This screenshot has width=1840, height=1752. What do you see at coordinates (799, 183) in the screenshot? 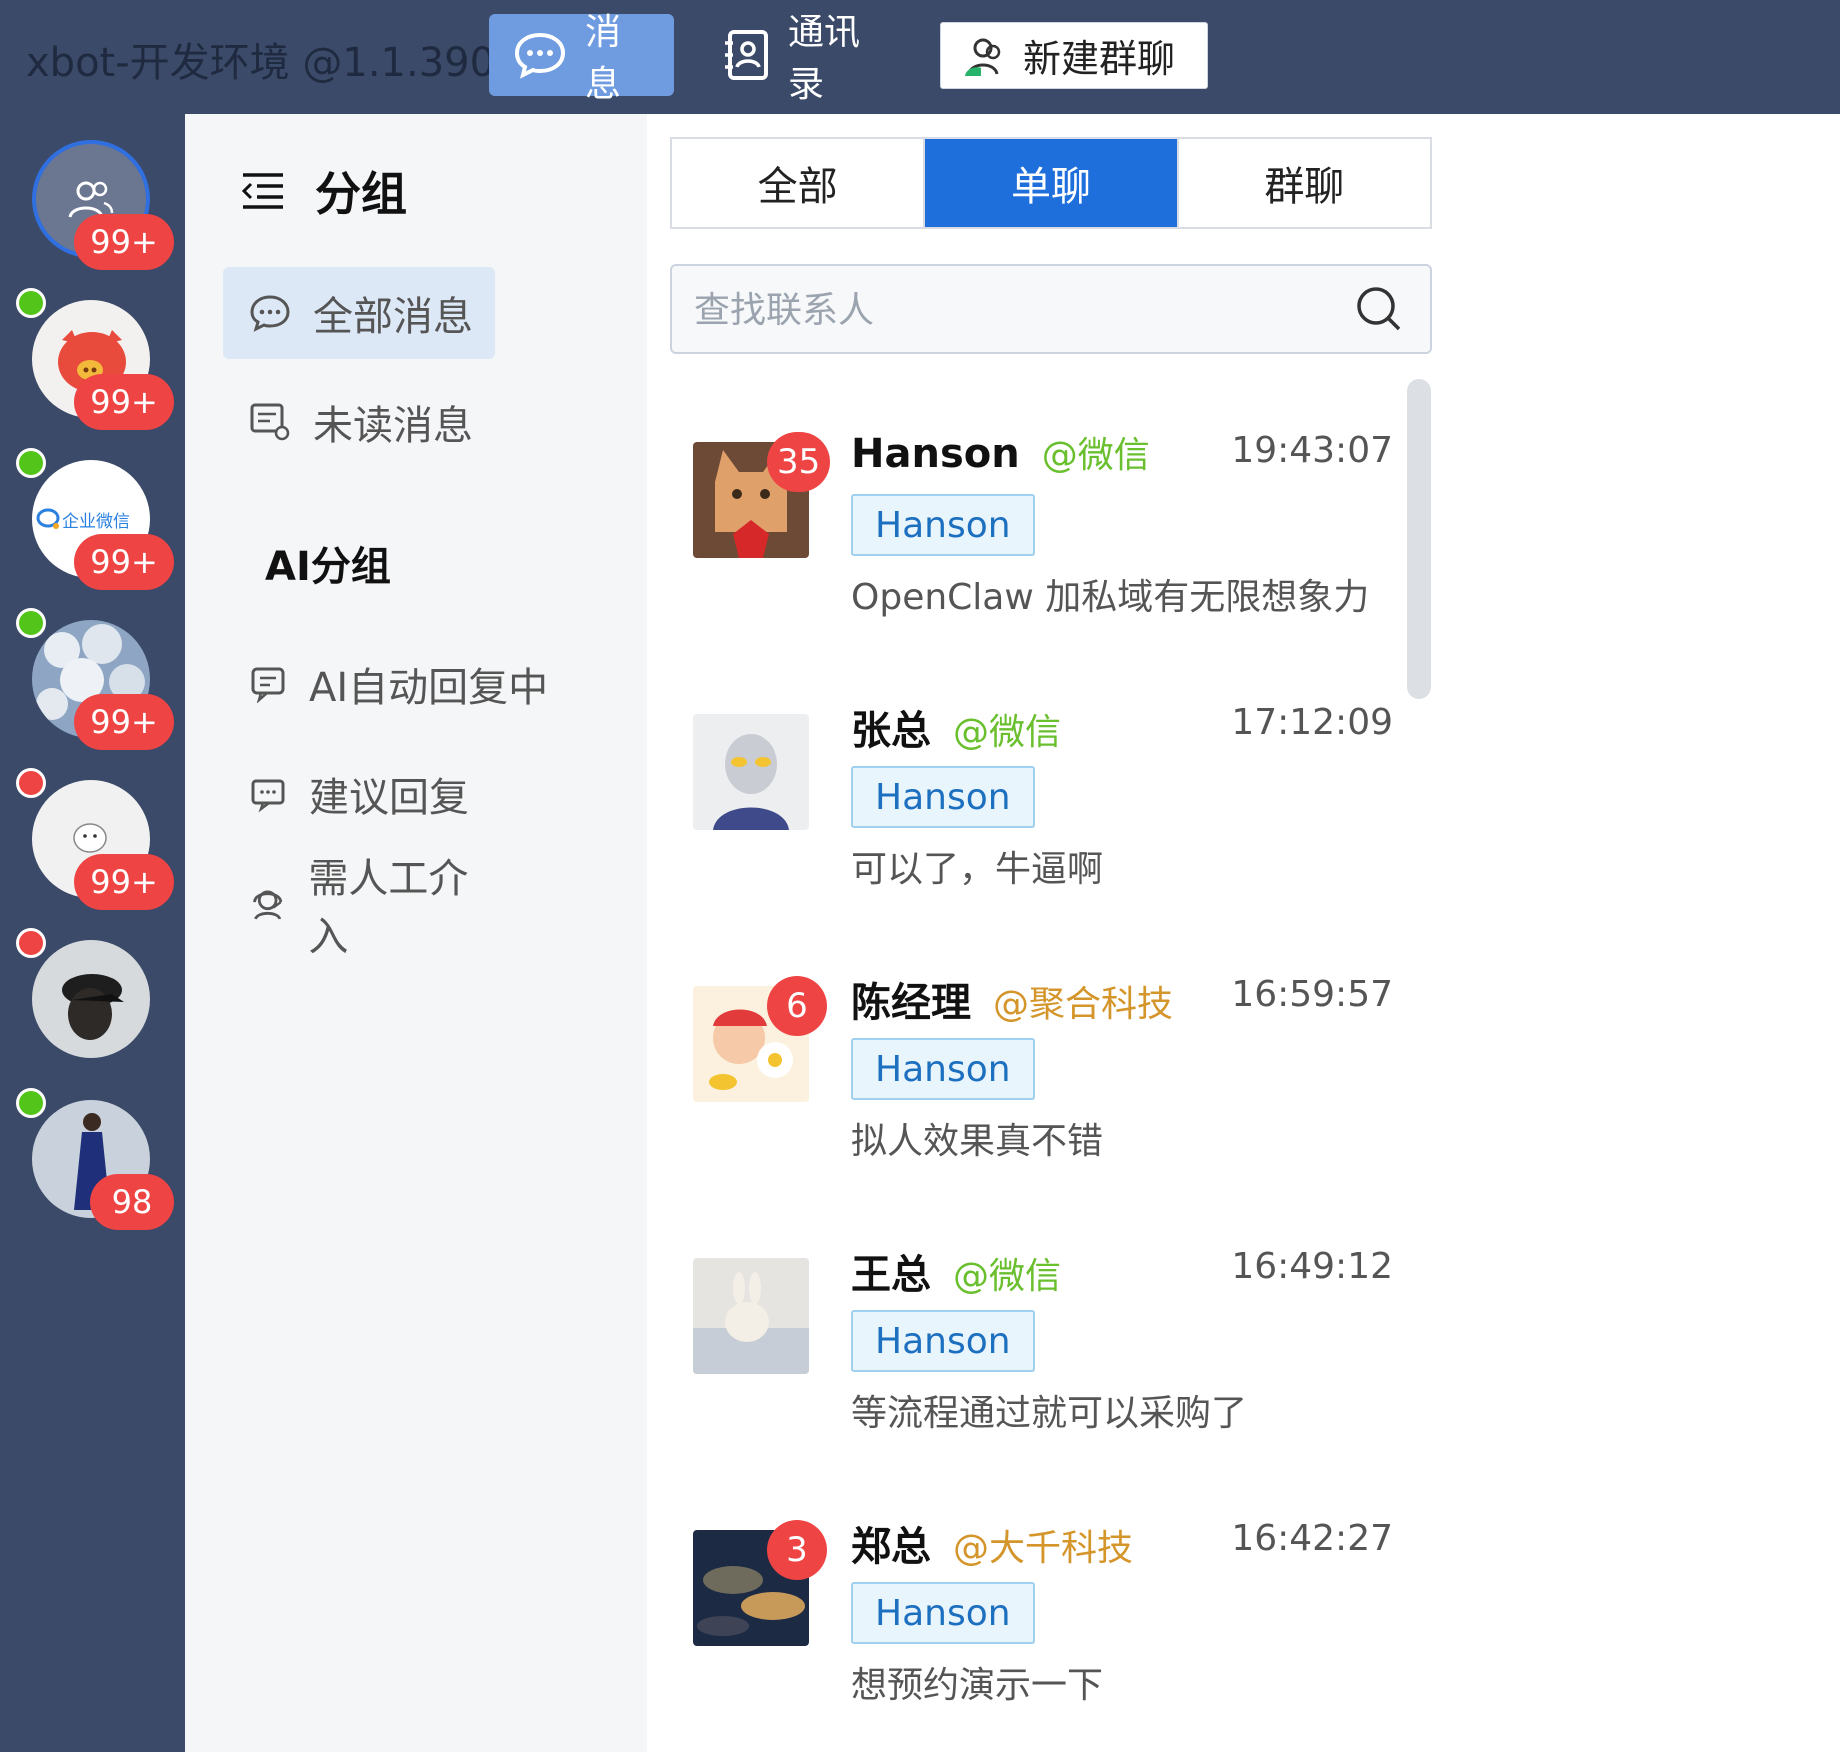
I see `tab-all: 全部` at bounding box center [799, 183].